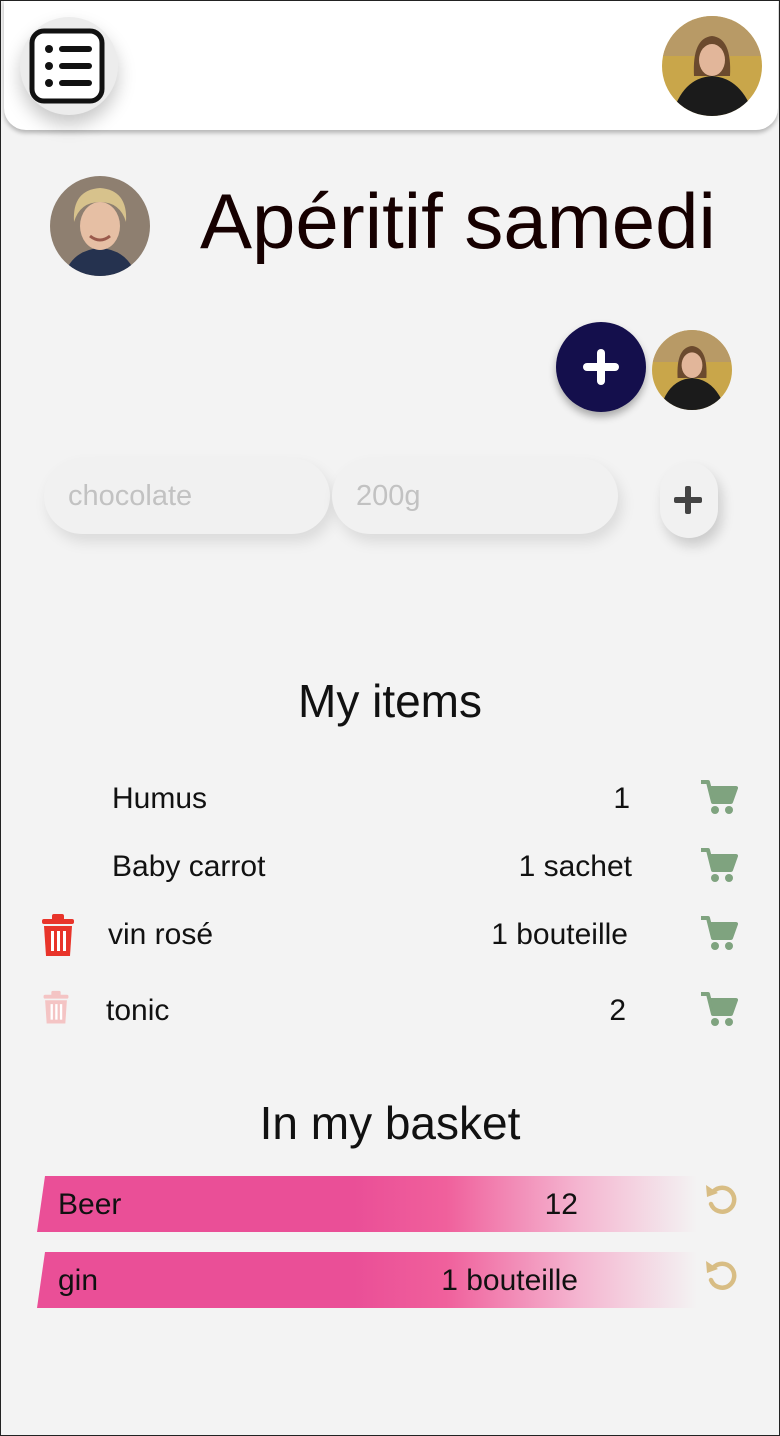  Describe the element at coordinates (575, 866) in the screenshot. I see `item-quantity: 1 sachet` at that location.